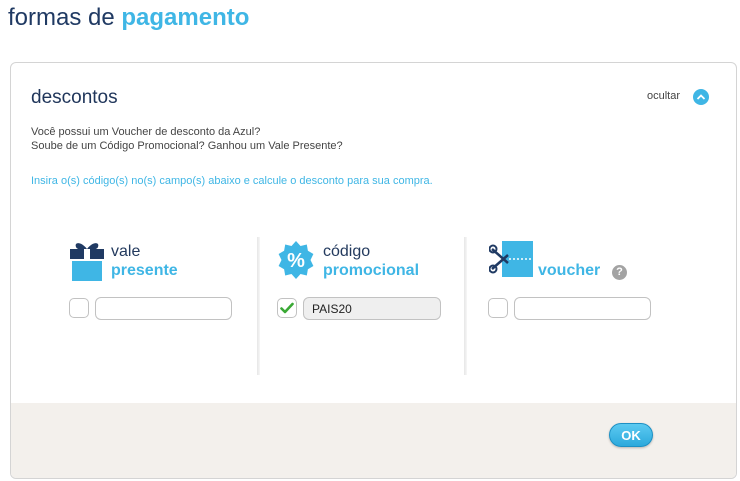  I want to click on page-title-accent: pagamento, so click(185, 17).